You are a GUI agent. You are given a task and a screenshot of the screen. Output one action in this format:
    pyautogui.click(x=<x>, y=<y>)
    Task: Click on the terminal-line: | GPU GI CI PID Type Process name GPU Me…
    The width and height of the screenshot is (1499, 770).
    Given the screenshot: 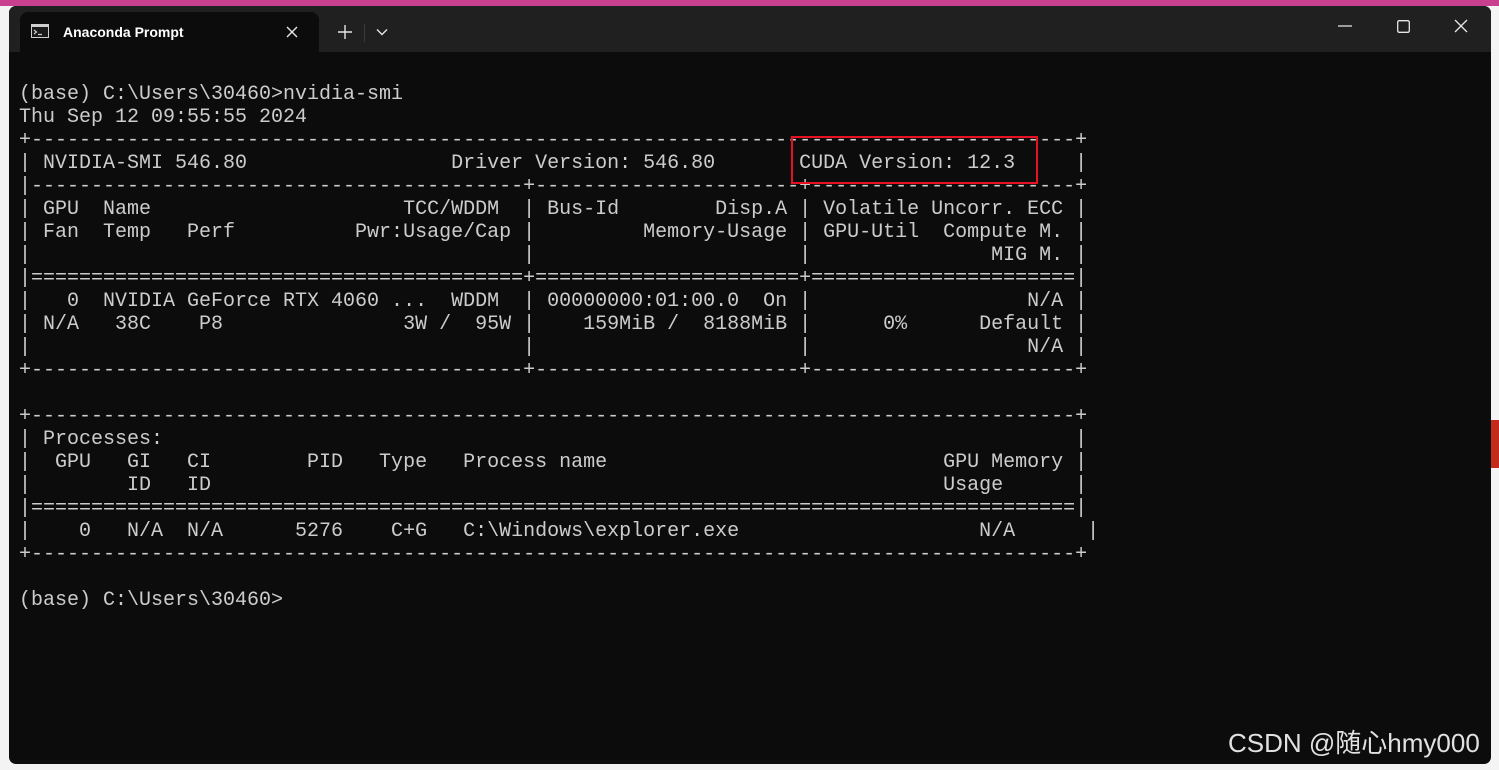 What is the action you would take?
    pyautogui.click(x=553, y=462)
    